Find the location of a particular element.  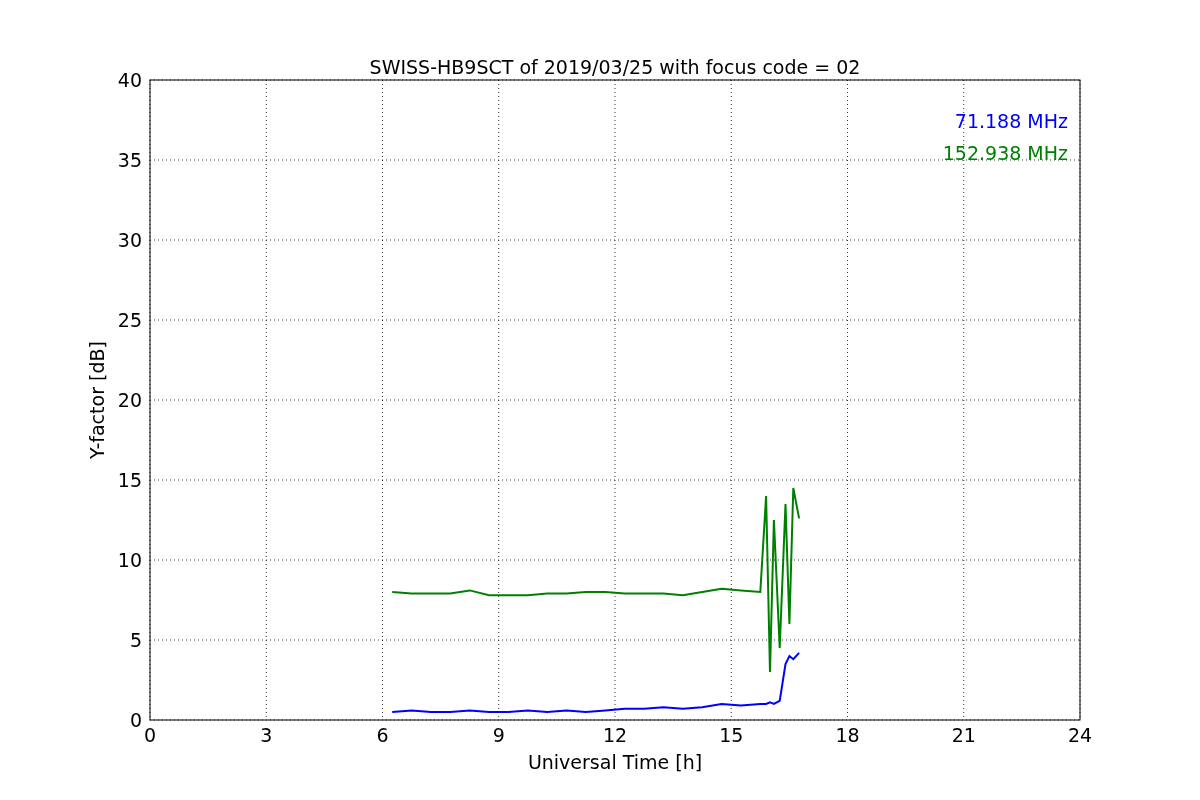

legend-label: 152.938 MHz is located at coordinates (1005, 153).